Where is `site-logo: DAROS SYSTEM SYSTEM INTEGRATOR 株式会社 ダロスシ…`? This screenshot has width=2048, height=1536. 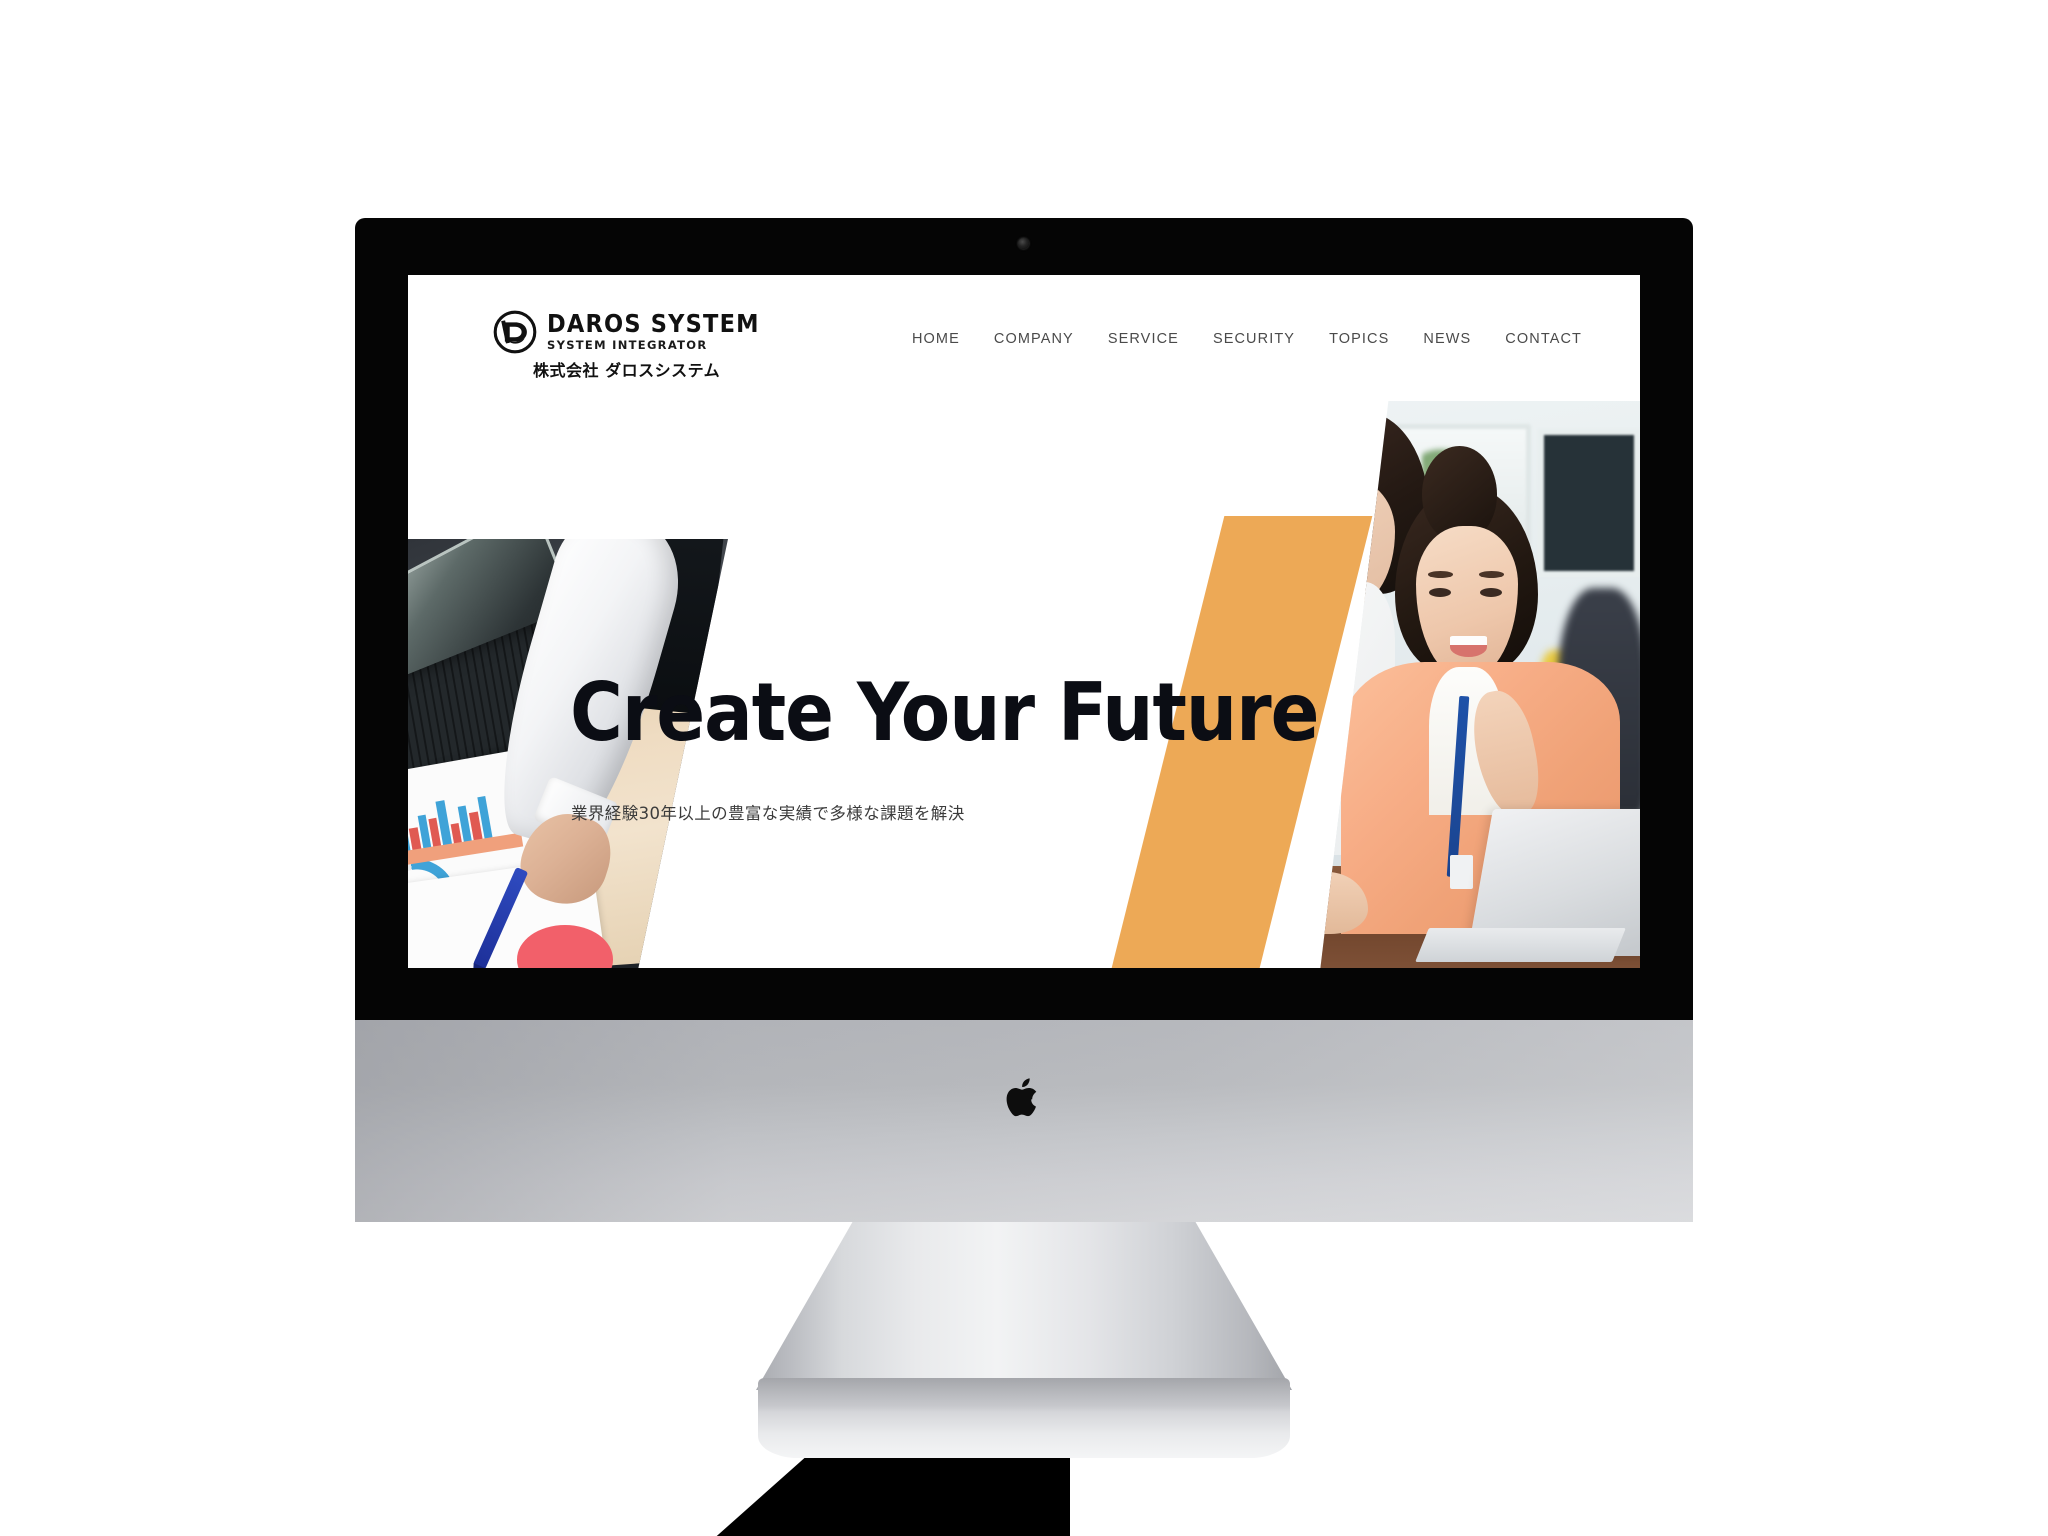
site-logo: DAROS SYSTEM SYSTEM INTEGRATOR 株式会社 ダロスシ… is located at coordinates (633, 344).